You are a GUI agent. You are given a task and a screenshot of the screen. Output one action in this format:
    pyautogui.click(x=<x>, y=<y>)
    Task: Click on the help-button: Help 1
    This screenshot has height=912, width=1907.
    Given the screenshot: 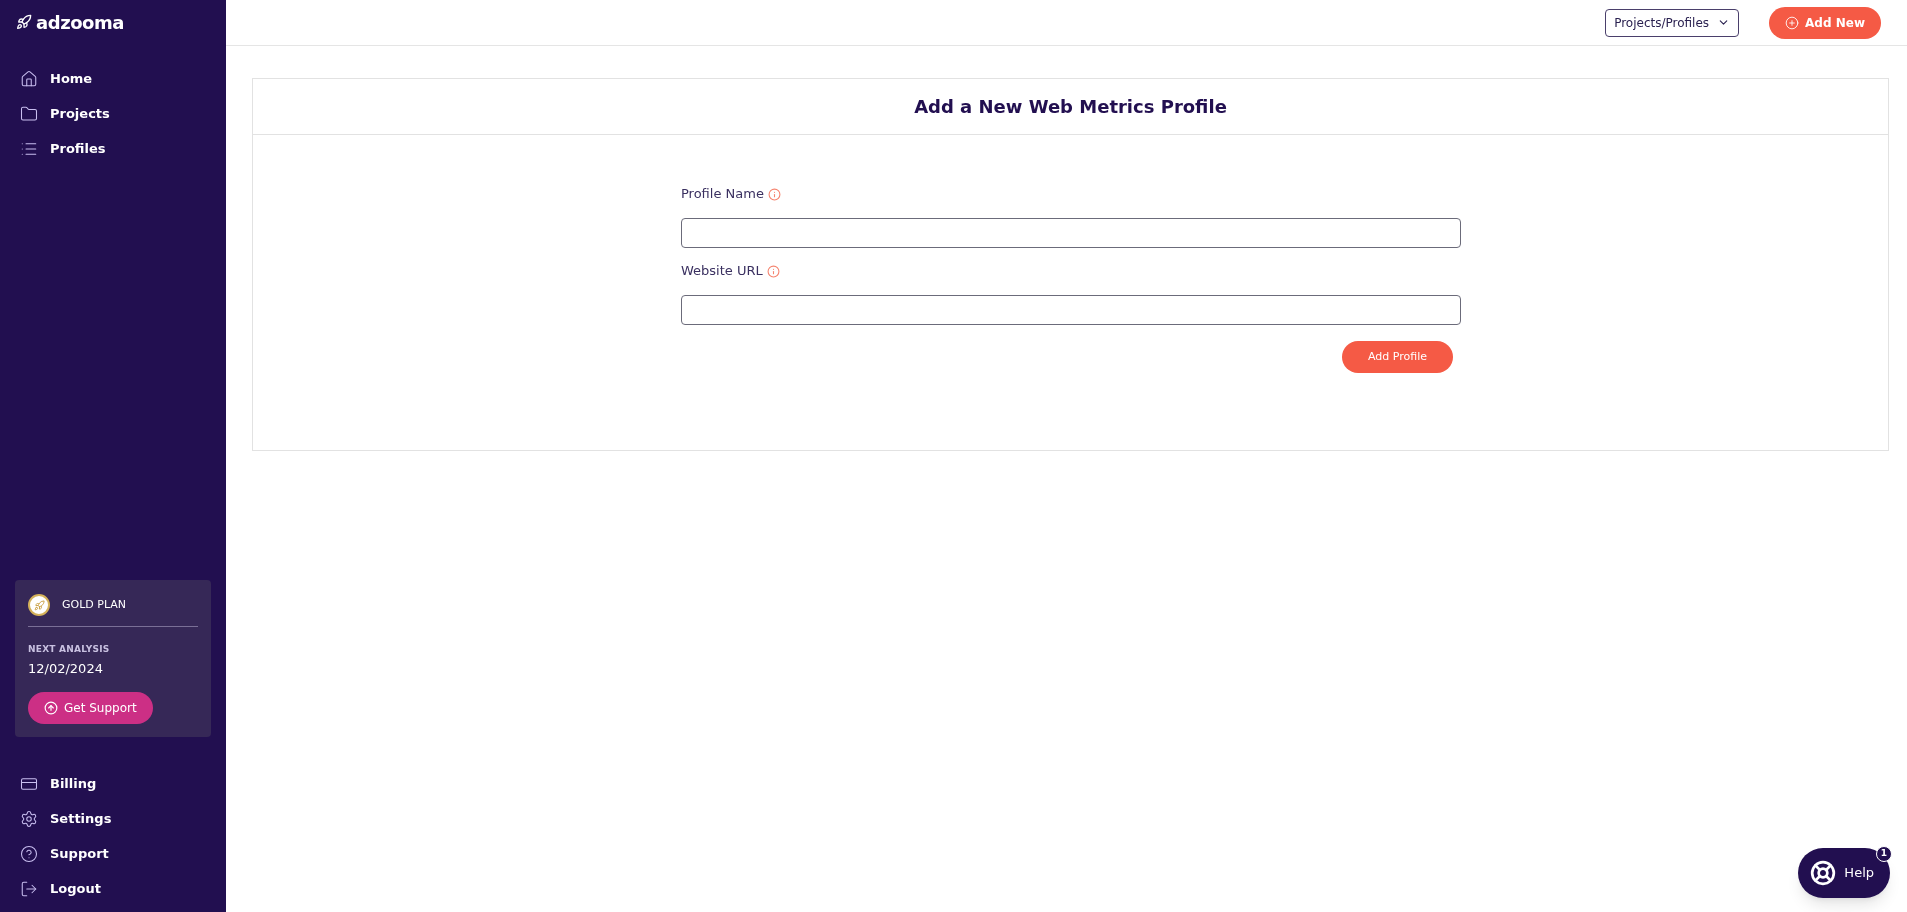 What is the action you would take?
    pyautogui.click(x=1844, y=873)
    